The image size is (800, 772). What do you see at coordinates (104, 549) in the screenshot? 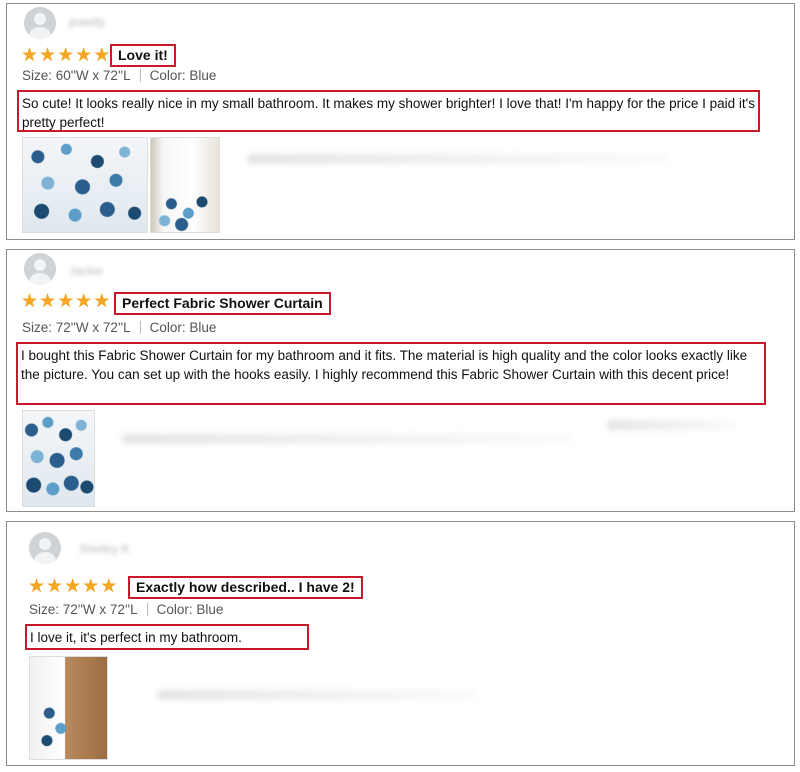
I see `reviewer-name: Shelley K` at bounding box center [104, 549].